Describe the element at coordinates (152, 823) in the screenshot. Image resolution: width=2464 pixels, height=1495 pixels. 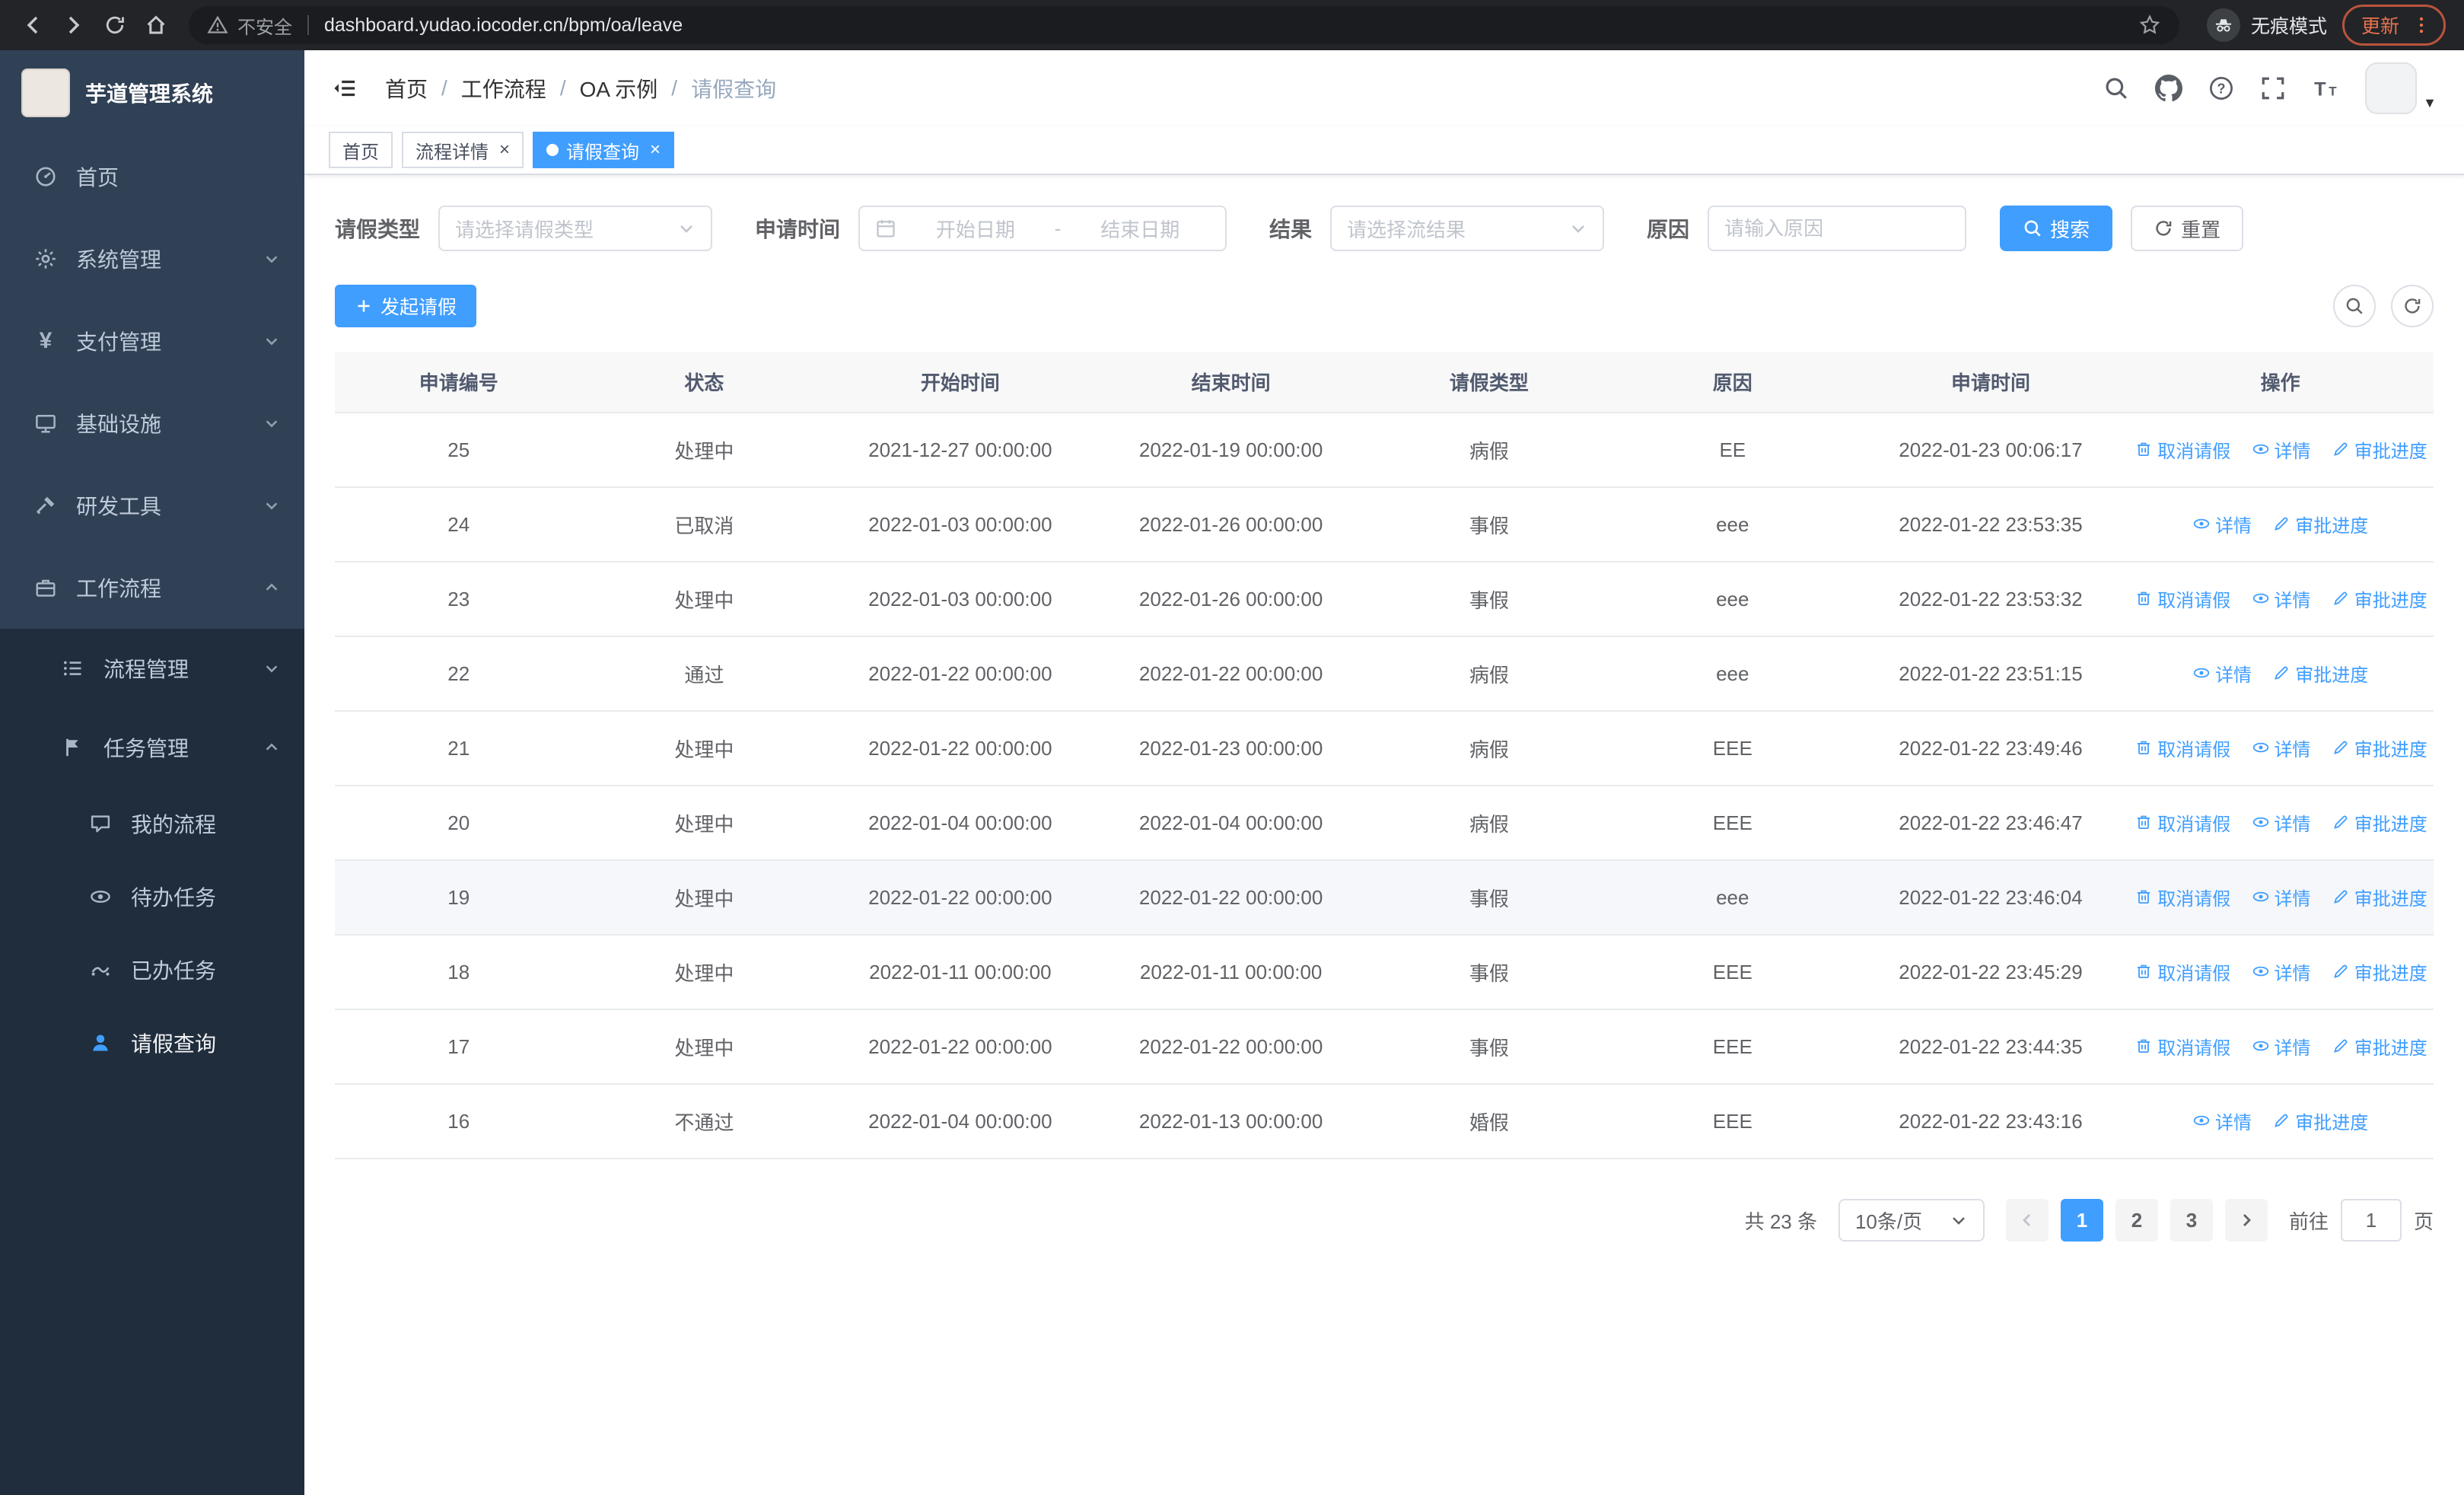
I see `sidebar-item-my-process: 我的流程` at that location.